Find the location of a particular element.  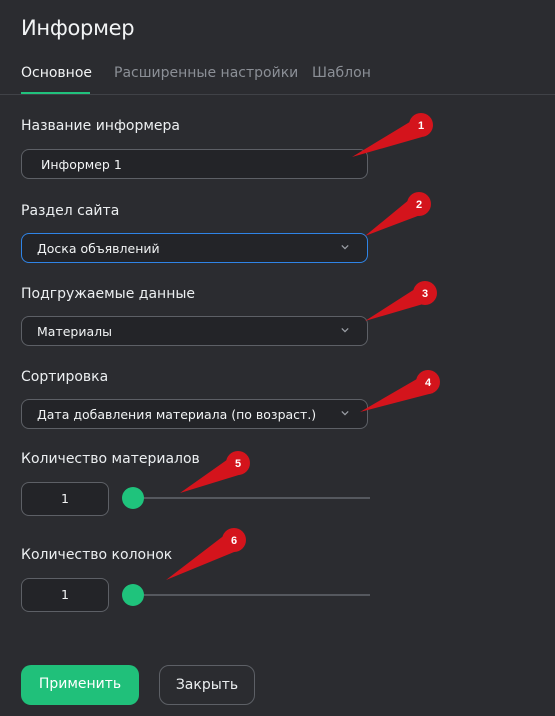

tab-template: Шаблон is located at coordinates (341, 73).